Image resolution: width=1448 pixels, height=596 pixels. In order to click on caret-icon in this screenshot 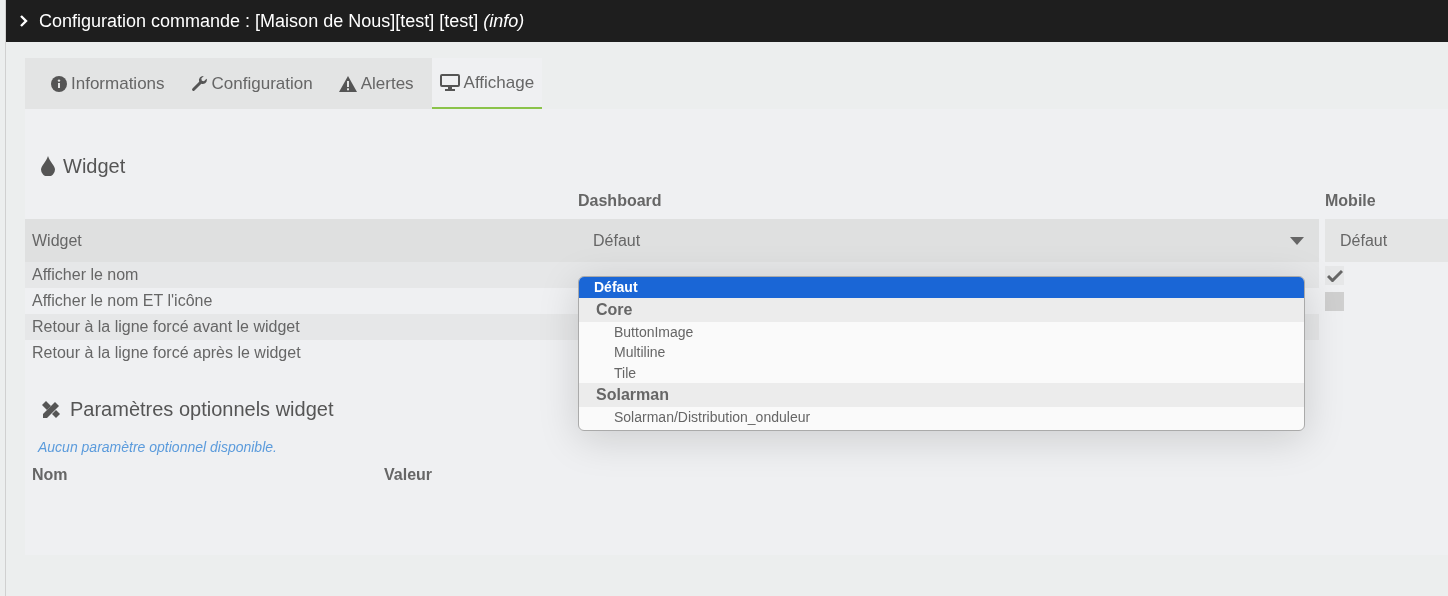, I will do `click(1297, 240)`.